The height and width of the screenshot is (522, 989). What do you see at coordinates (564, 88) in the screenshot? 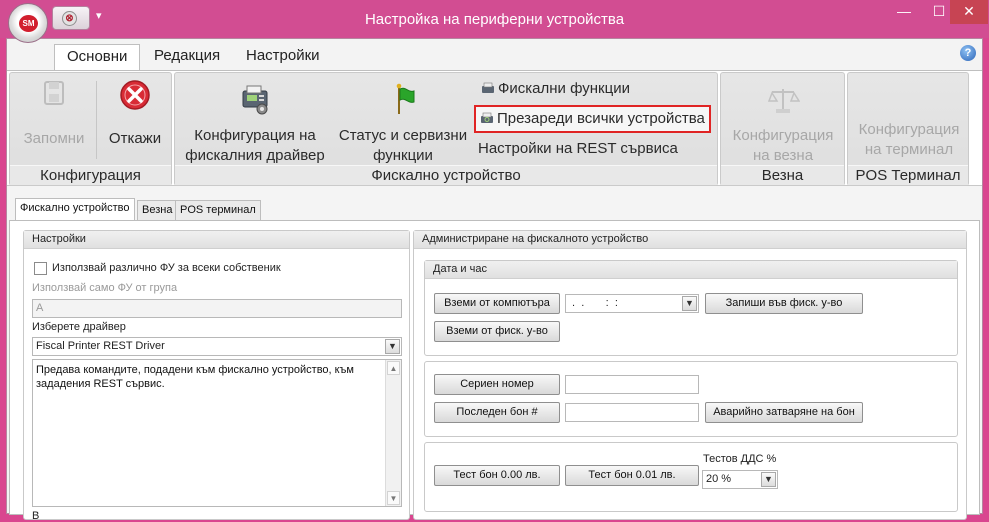
I see `fiscal-functions-label: Фискални функции` at bounding box center [564, 88].